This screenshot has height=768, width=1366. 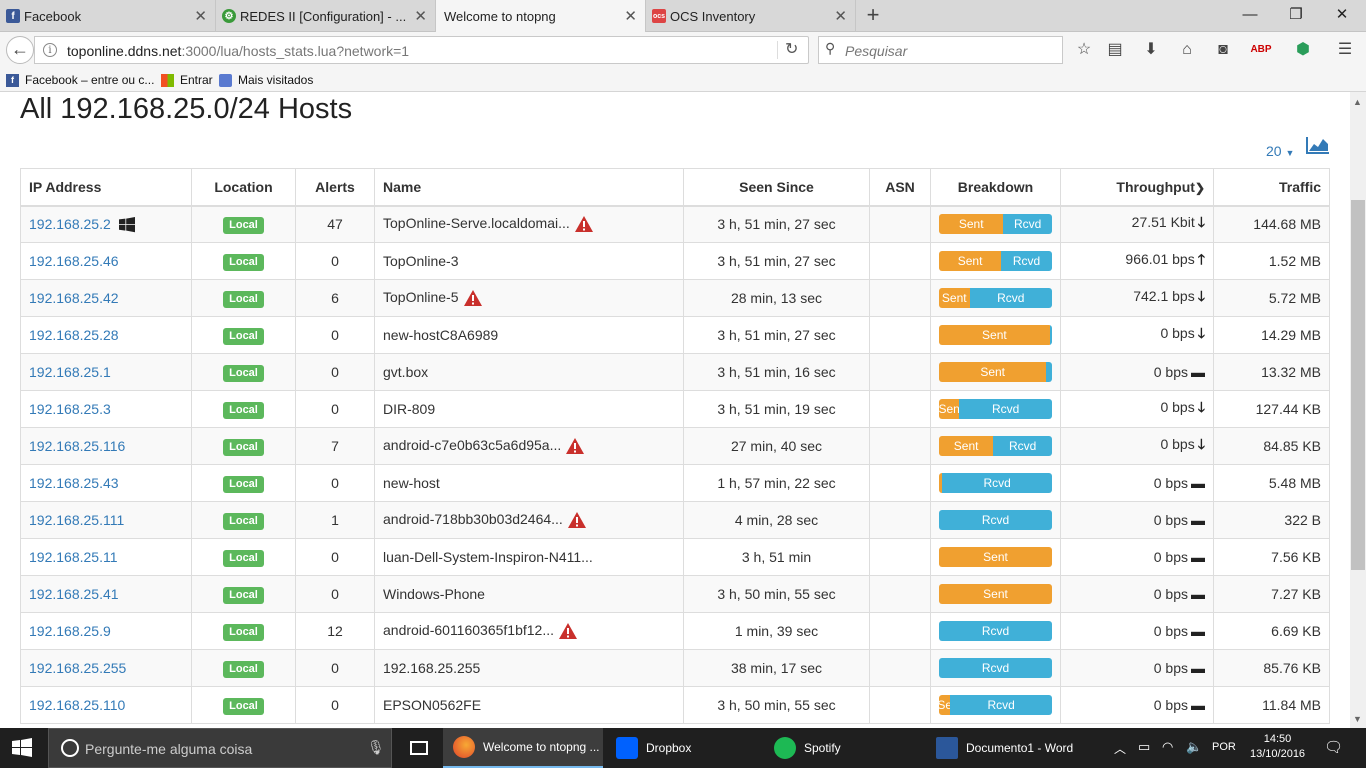 I want to click on warning-icon, so click(x=575, y=446).